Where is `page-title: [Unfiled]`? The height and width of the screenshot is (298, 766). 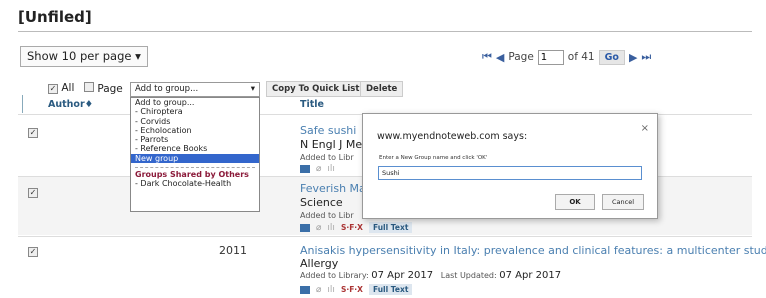 page-title: [Unfiled] is located at coordinates (55, 17).